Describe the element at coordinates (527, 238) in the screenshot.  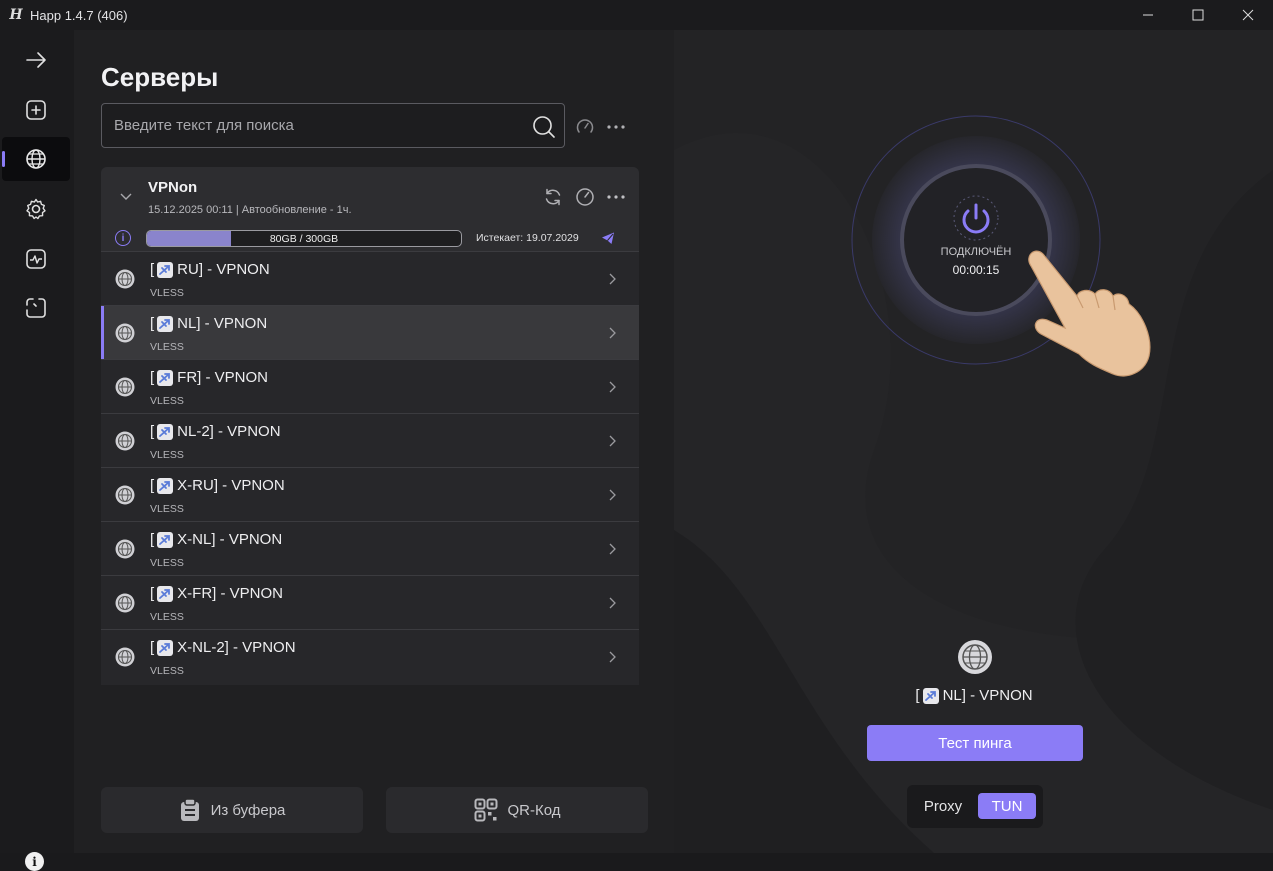
I see `expiry-date: Истекает: 19.07.2029` at that location.